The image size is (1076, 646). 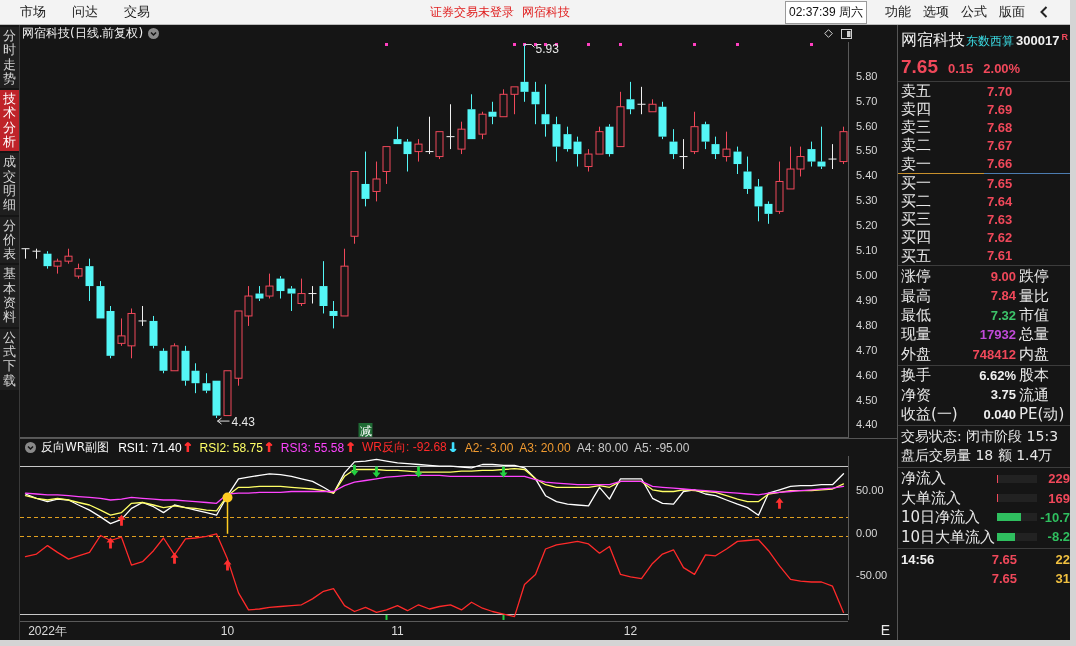 I want to click on axis-label: 5.30, so click(x=867, y=200).